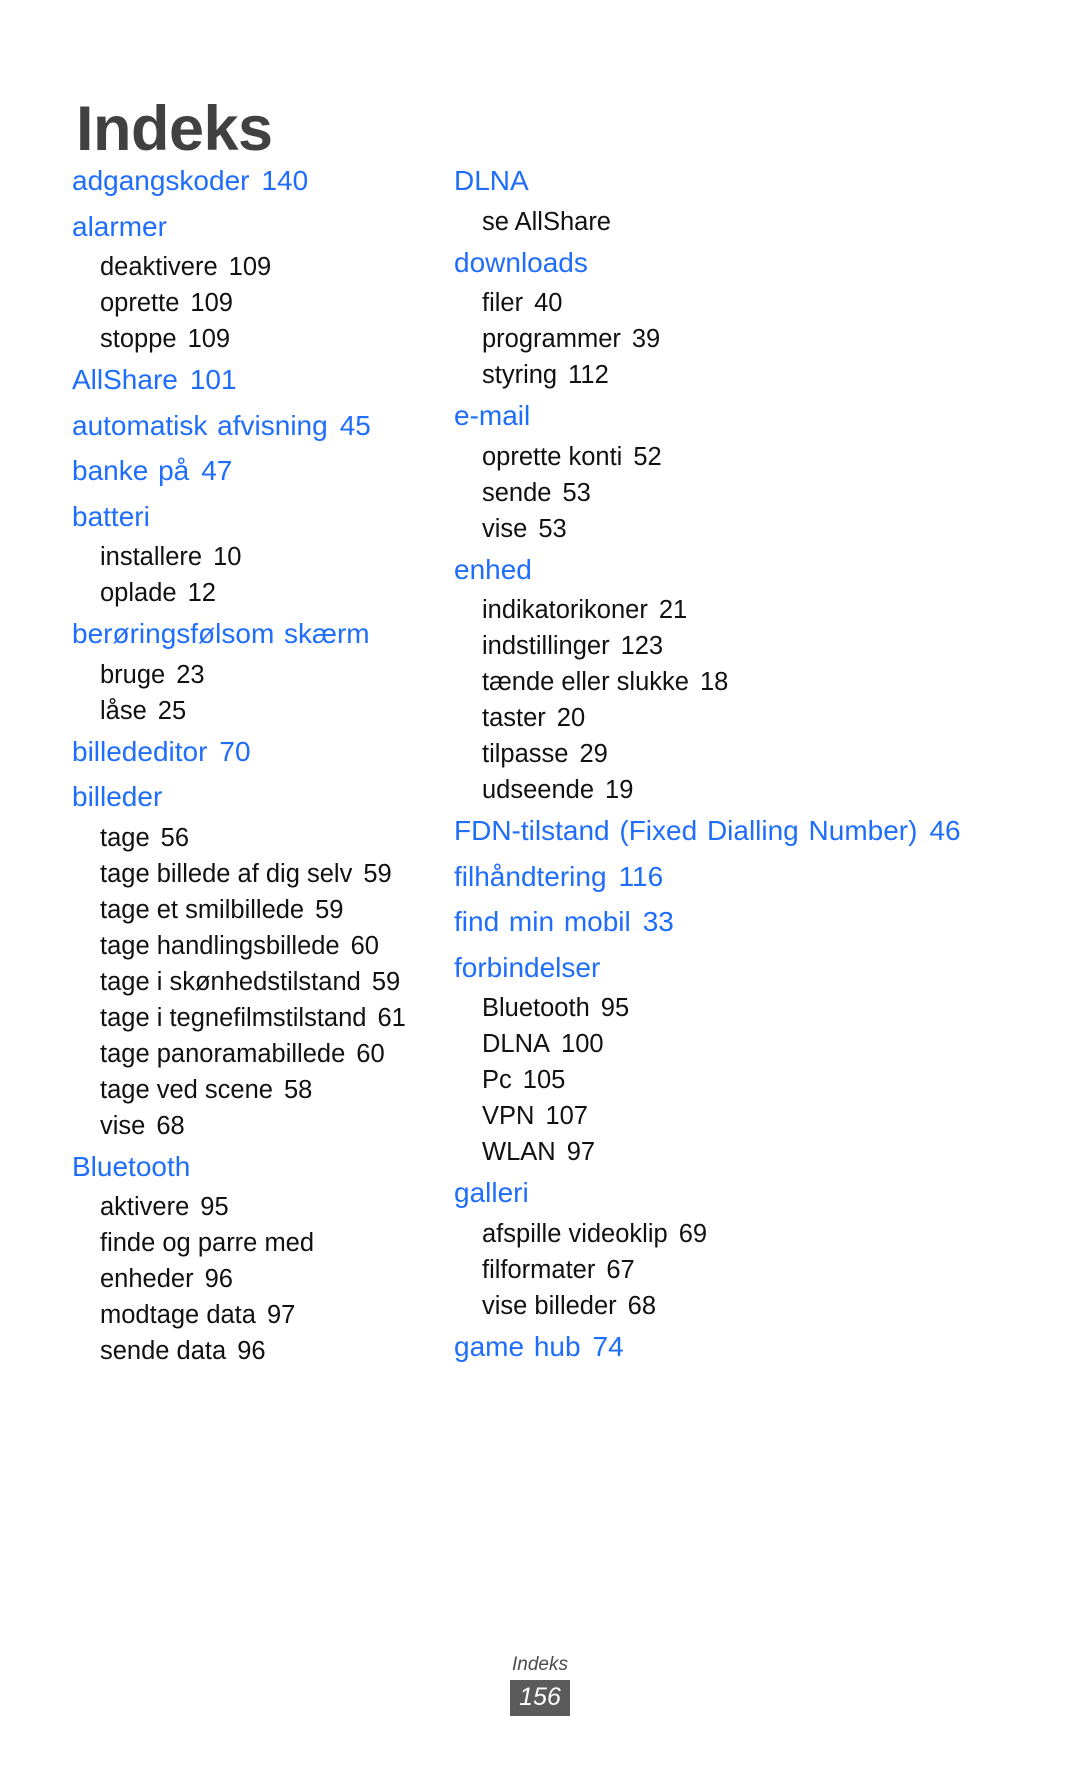  What do you see at coordinates (548, 303) in the screenshot?
I see `index-subentry-page-number: 40` at bounding box center [548, 303].